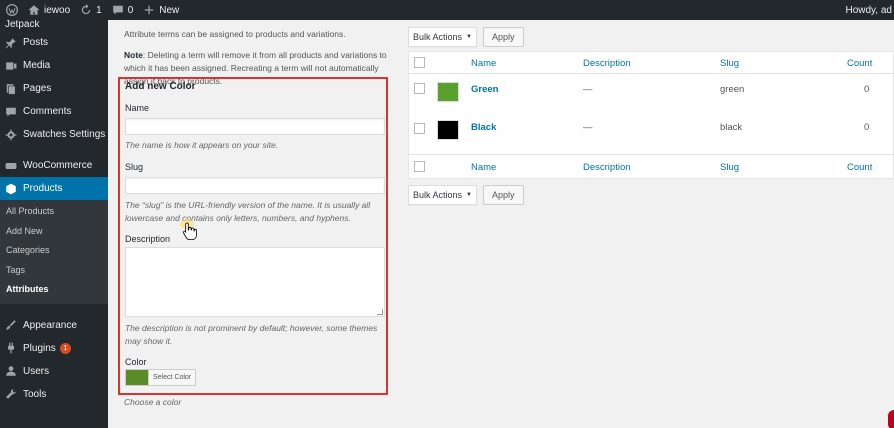  Describe the element at coordinates (54, 212) in the screenshot. I see `submenu-all-products: All Products` at that location.